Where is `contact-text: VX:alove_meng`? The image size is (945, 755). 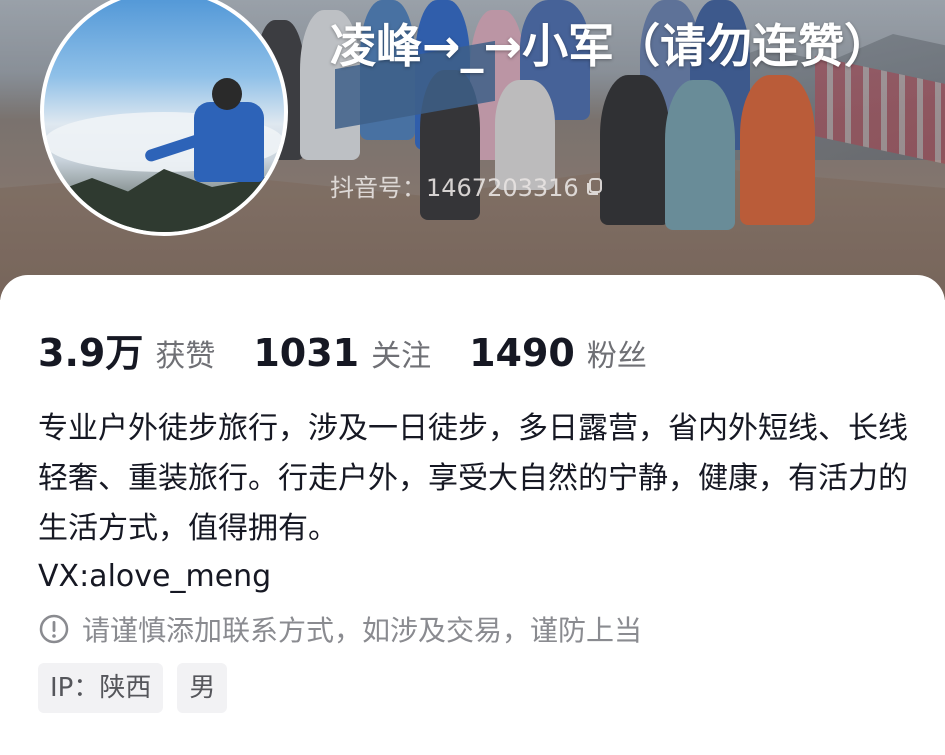 contact-text: VX:alove_meng is located at coordinates (155, 576).